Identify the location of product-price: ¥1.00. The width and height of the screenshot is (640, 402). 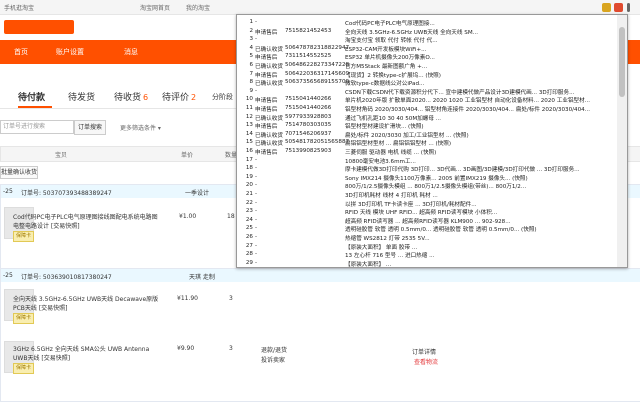
(188, 216).